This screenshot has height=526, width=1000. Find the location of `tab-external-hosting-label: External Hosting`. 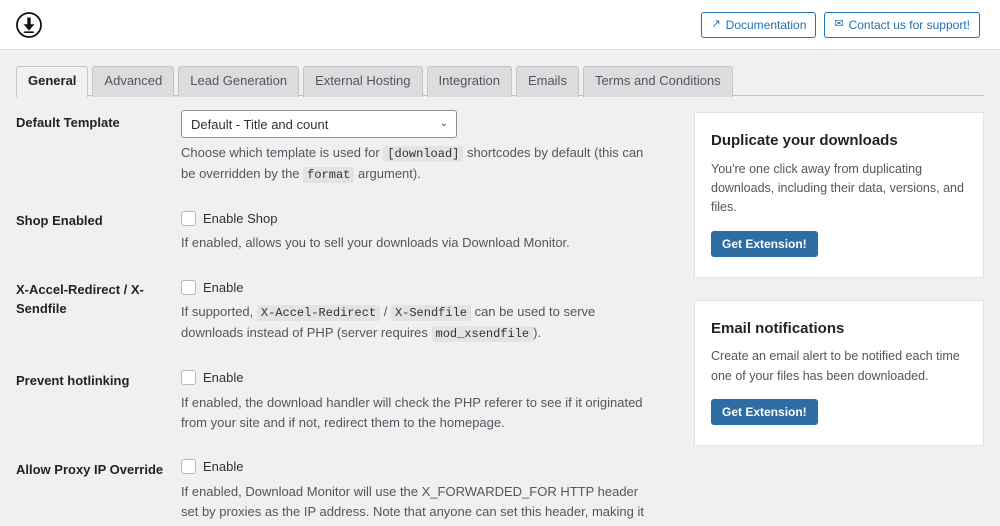

tab-external-hosting-label: External Hosting is located at coordinates (363, 80).